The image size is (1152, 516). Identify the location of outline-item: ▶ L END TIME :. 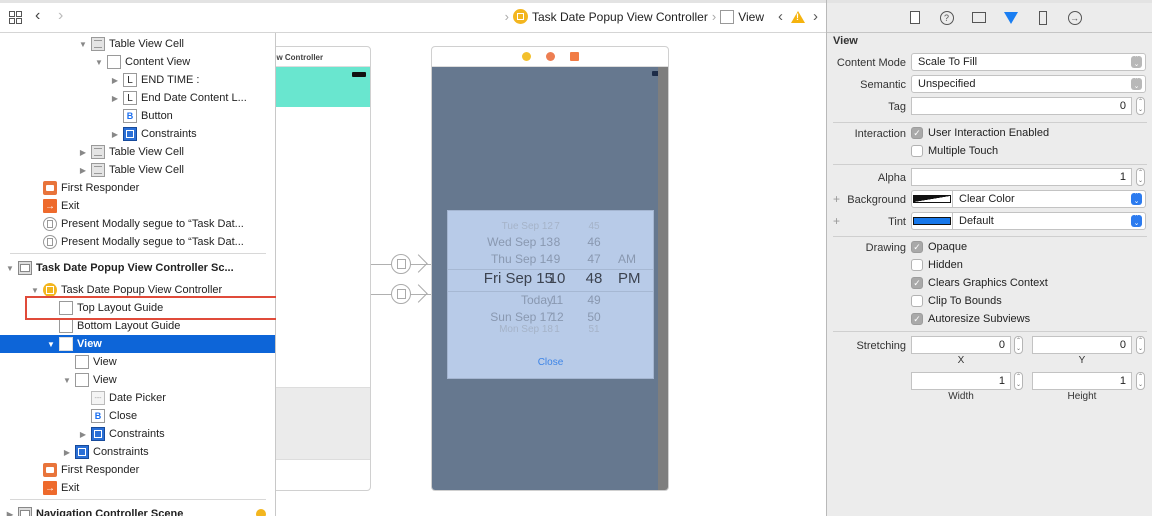
(137, 80).